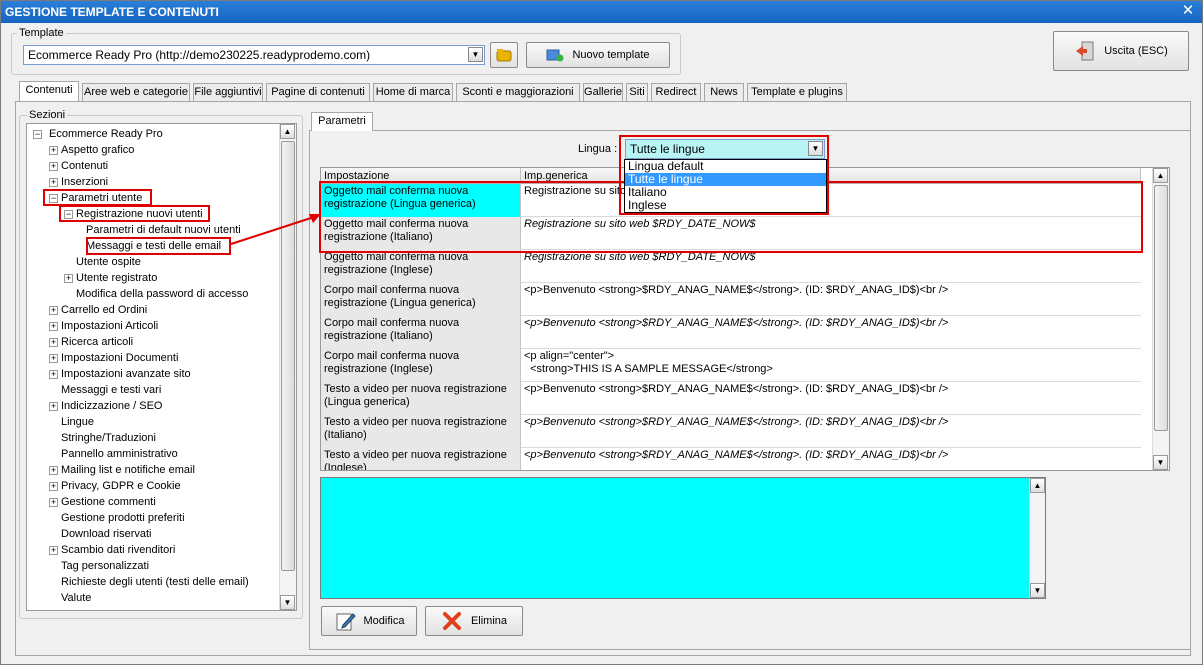  Describe the element at coordinates (725, 149) in the screenshot. I see `lingua-select: Tutte le lingue ▼` at that location.